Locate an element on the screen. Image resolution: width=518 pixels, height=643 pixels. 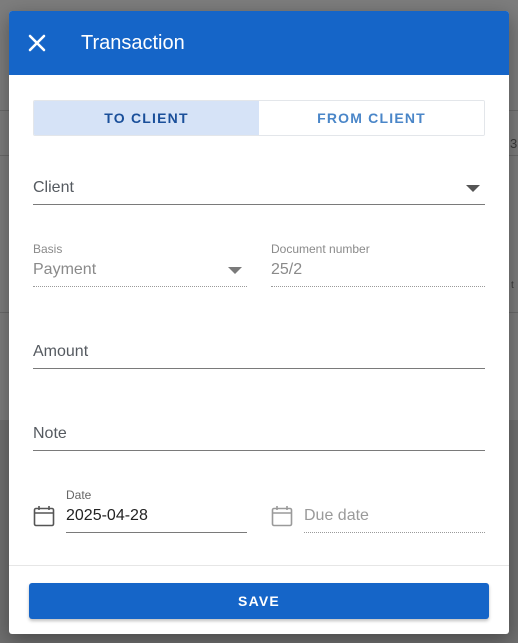
amount-field: Amount is located at coordinates (259, 352).